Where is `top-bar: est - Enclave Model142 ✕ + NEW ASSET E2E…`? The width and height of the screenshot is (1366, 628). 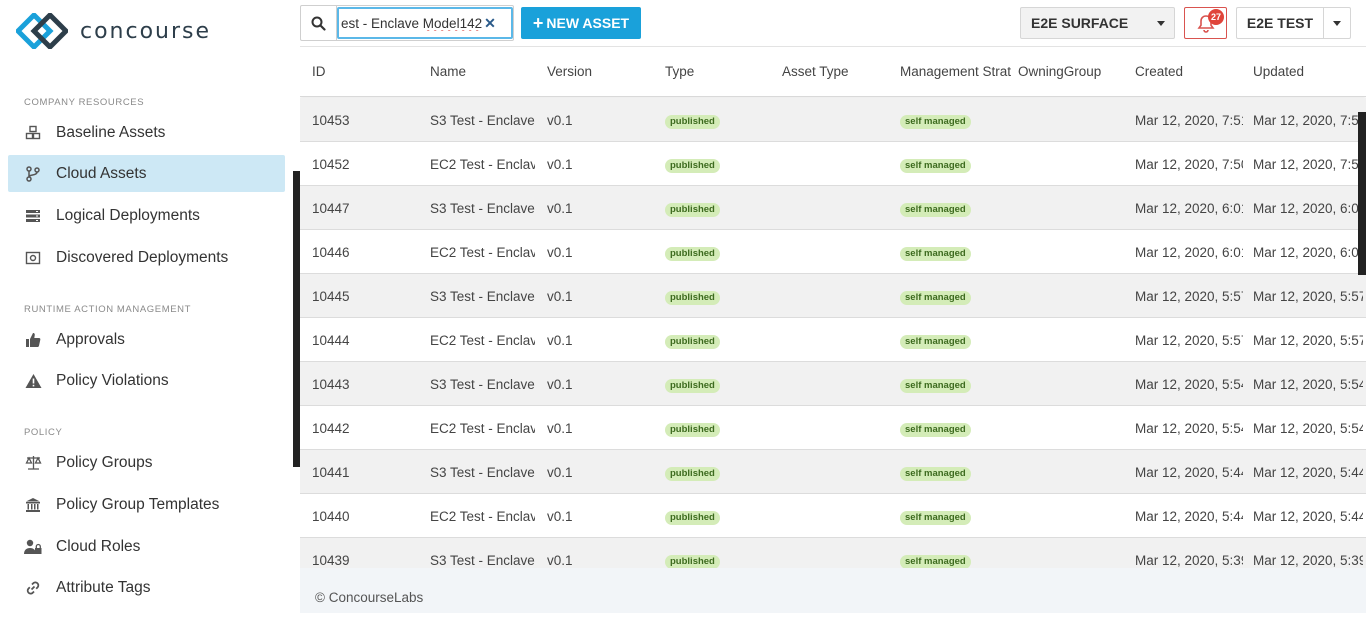 top-bar: est - Enclave Model142 ✕ + NEW ASSET E2E… is located at coordinates (833, 23).